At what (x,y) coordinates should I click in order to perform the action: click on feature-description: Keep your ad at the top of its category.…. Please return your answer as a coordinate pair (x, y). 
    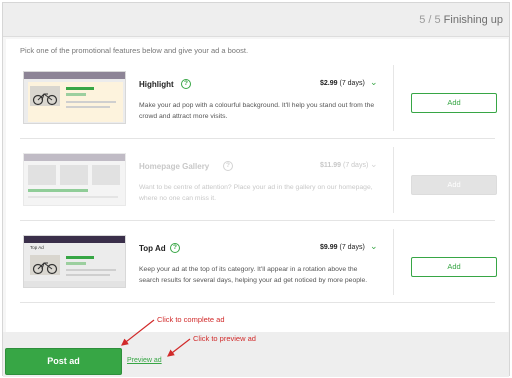
    Looking at the image, I should click on (253, 275).